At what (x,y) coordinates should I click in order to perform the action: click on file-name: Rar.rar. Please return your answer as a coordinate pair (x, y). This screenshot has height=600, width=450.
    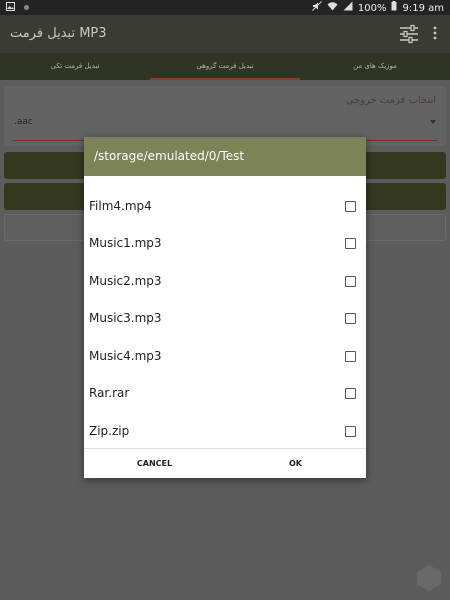
    Looking at the image, I should click on (109, 393).